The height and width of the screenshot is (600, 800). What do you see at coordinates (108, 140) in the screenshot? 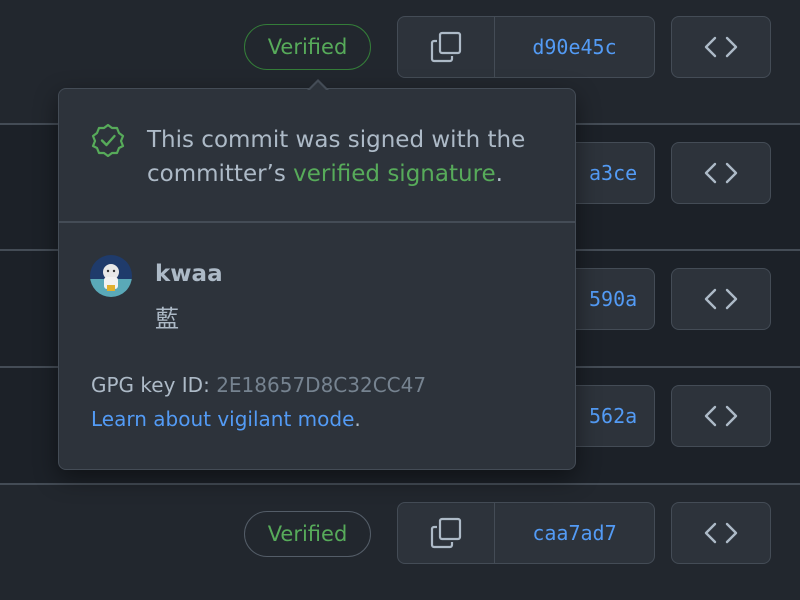
I see `verified-check-icon` at bounding box center [108, 140].